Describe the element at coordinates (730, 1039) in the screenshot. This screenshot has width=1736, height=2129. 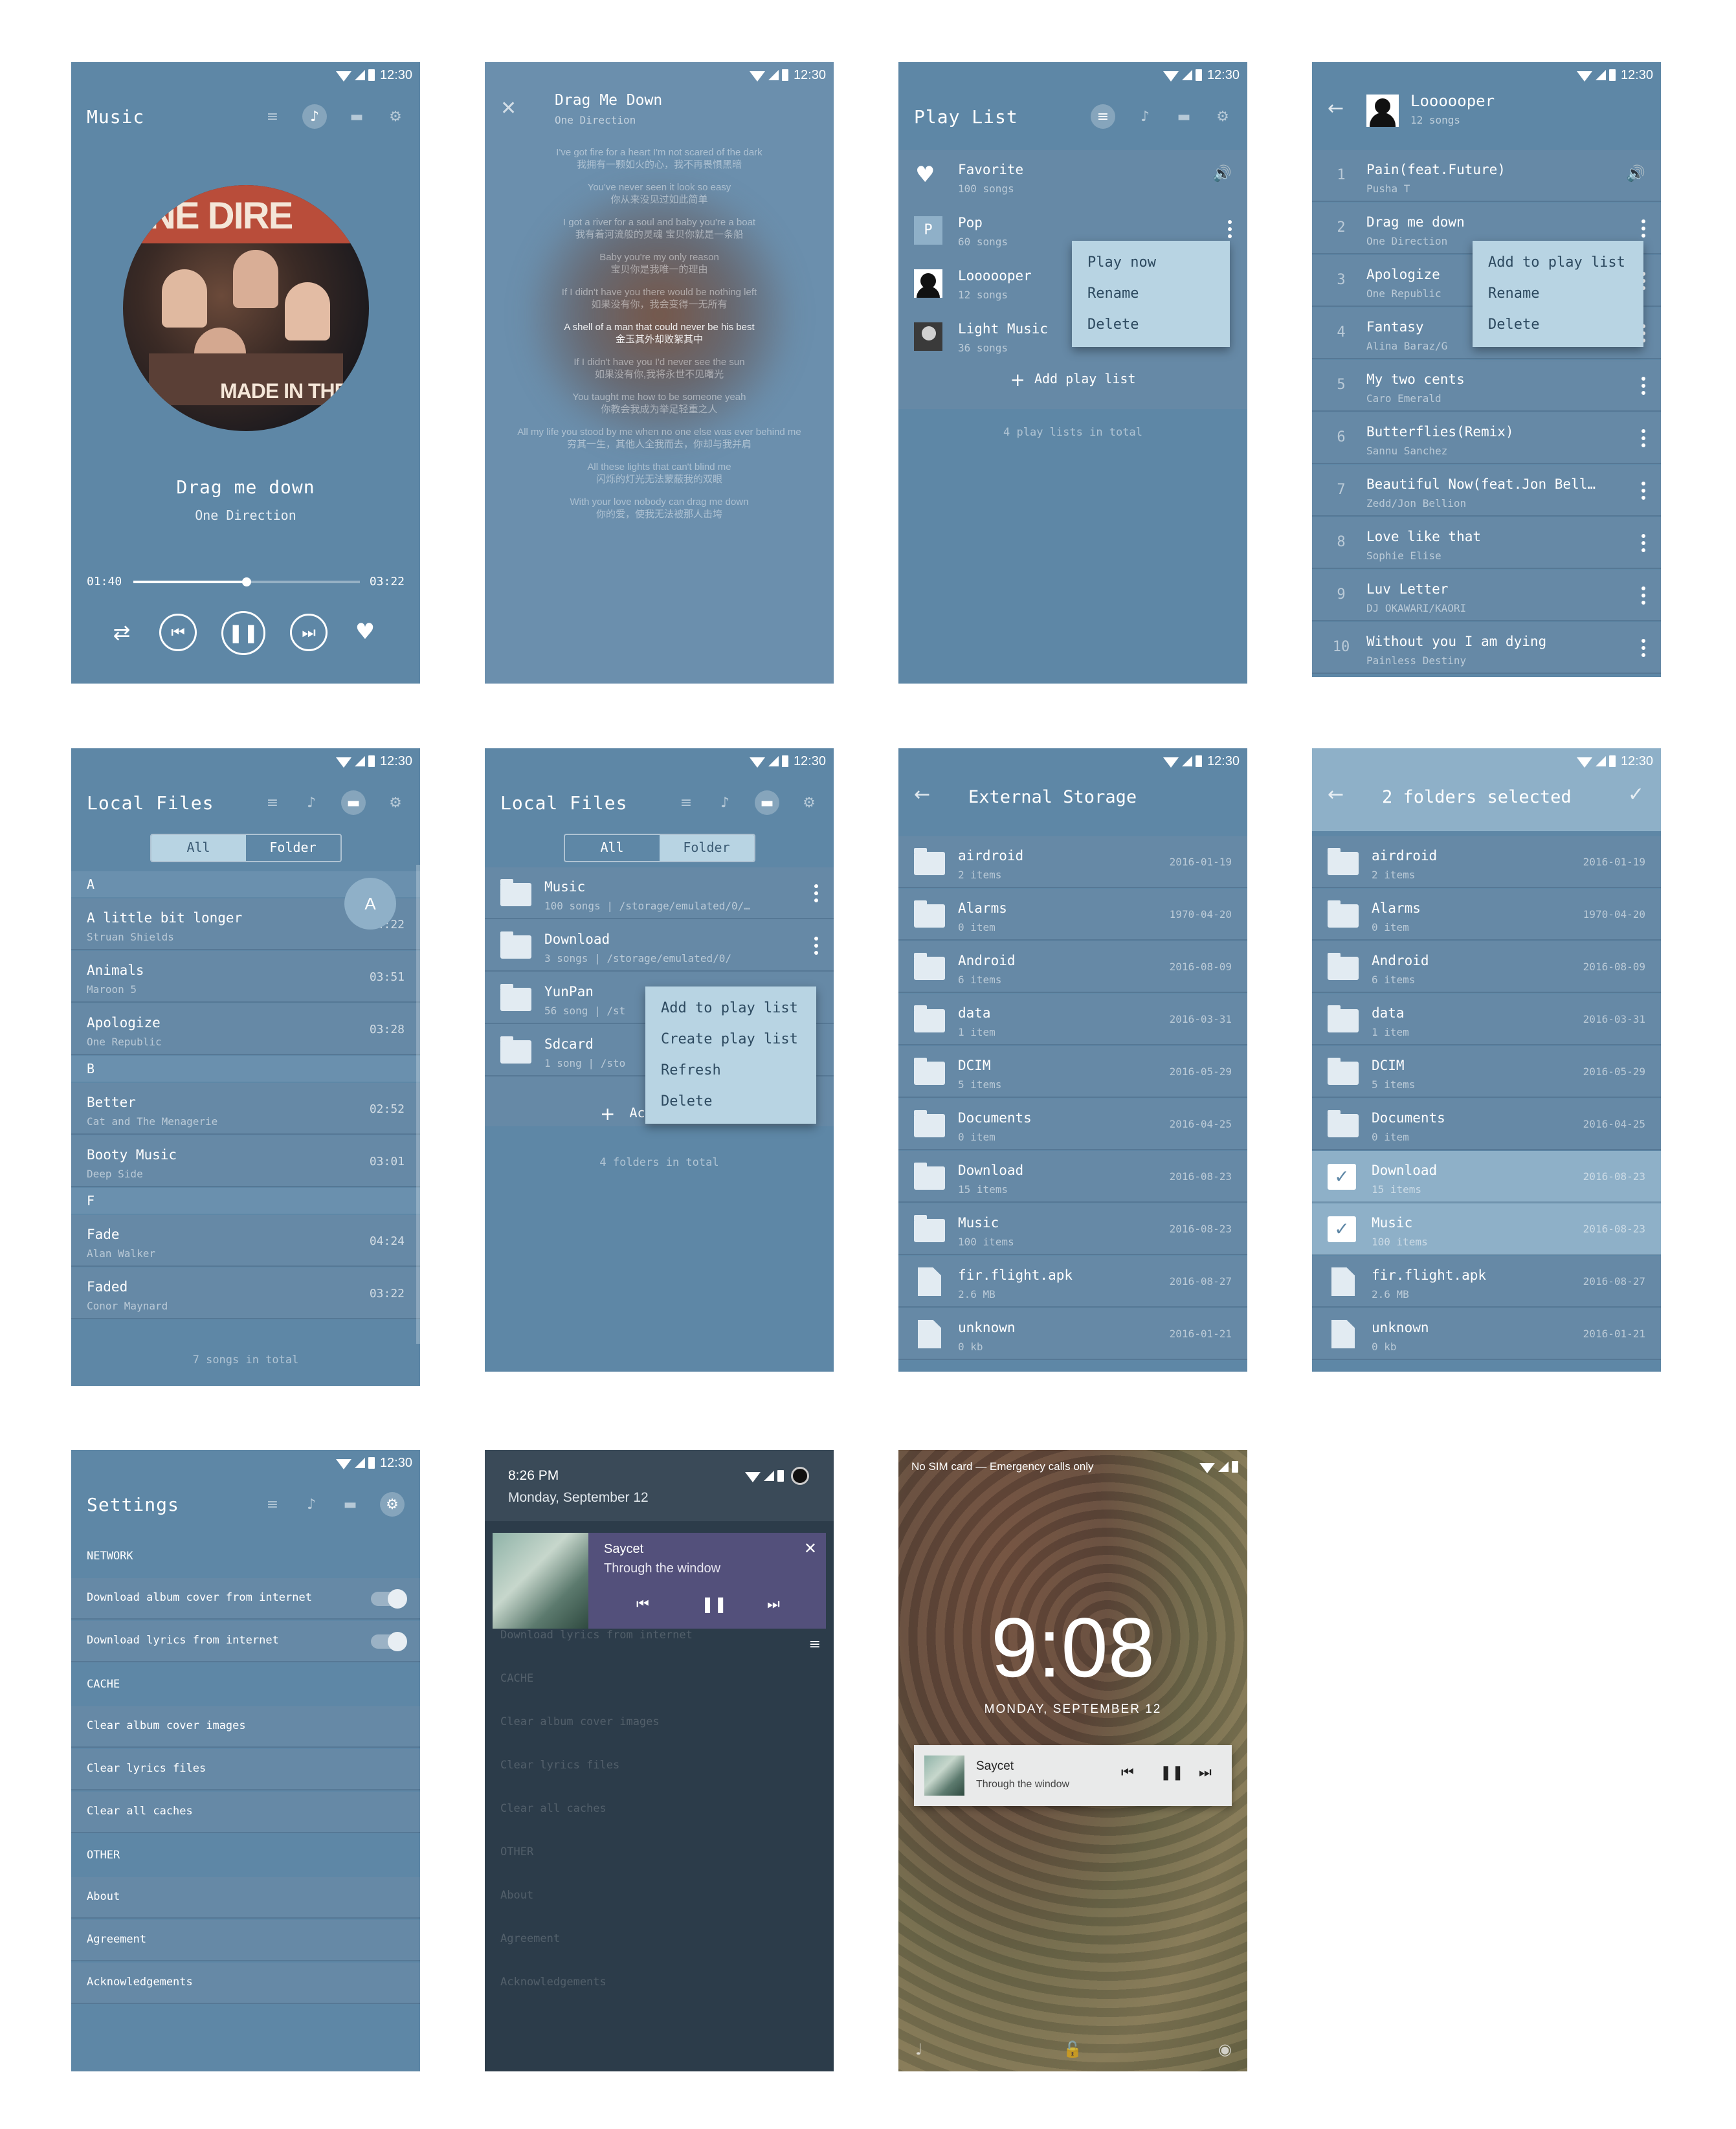
I see `menu-item-create-play-list: Create play list` at that location.